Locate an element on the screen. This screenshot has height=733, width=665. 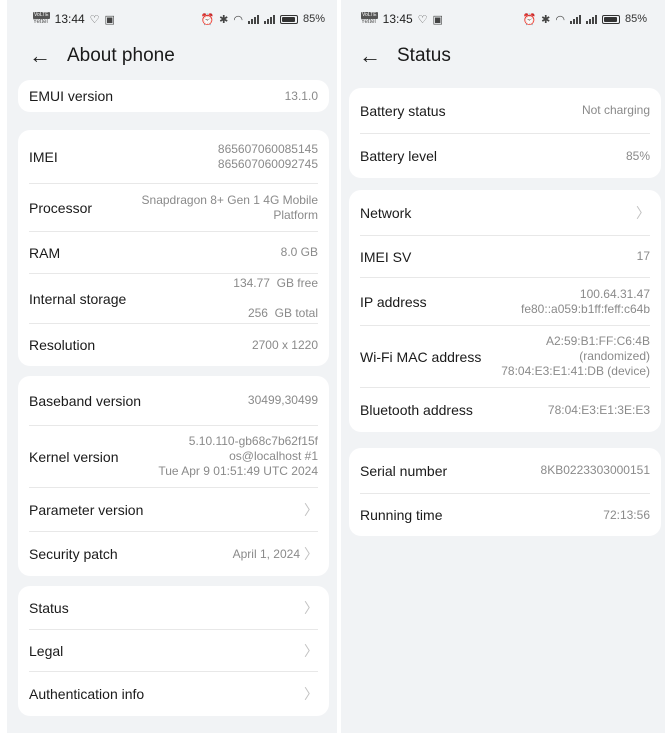
imei-label: IMEI is located at coordinates (43, 156).